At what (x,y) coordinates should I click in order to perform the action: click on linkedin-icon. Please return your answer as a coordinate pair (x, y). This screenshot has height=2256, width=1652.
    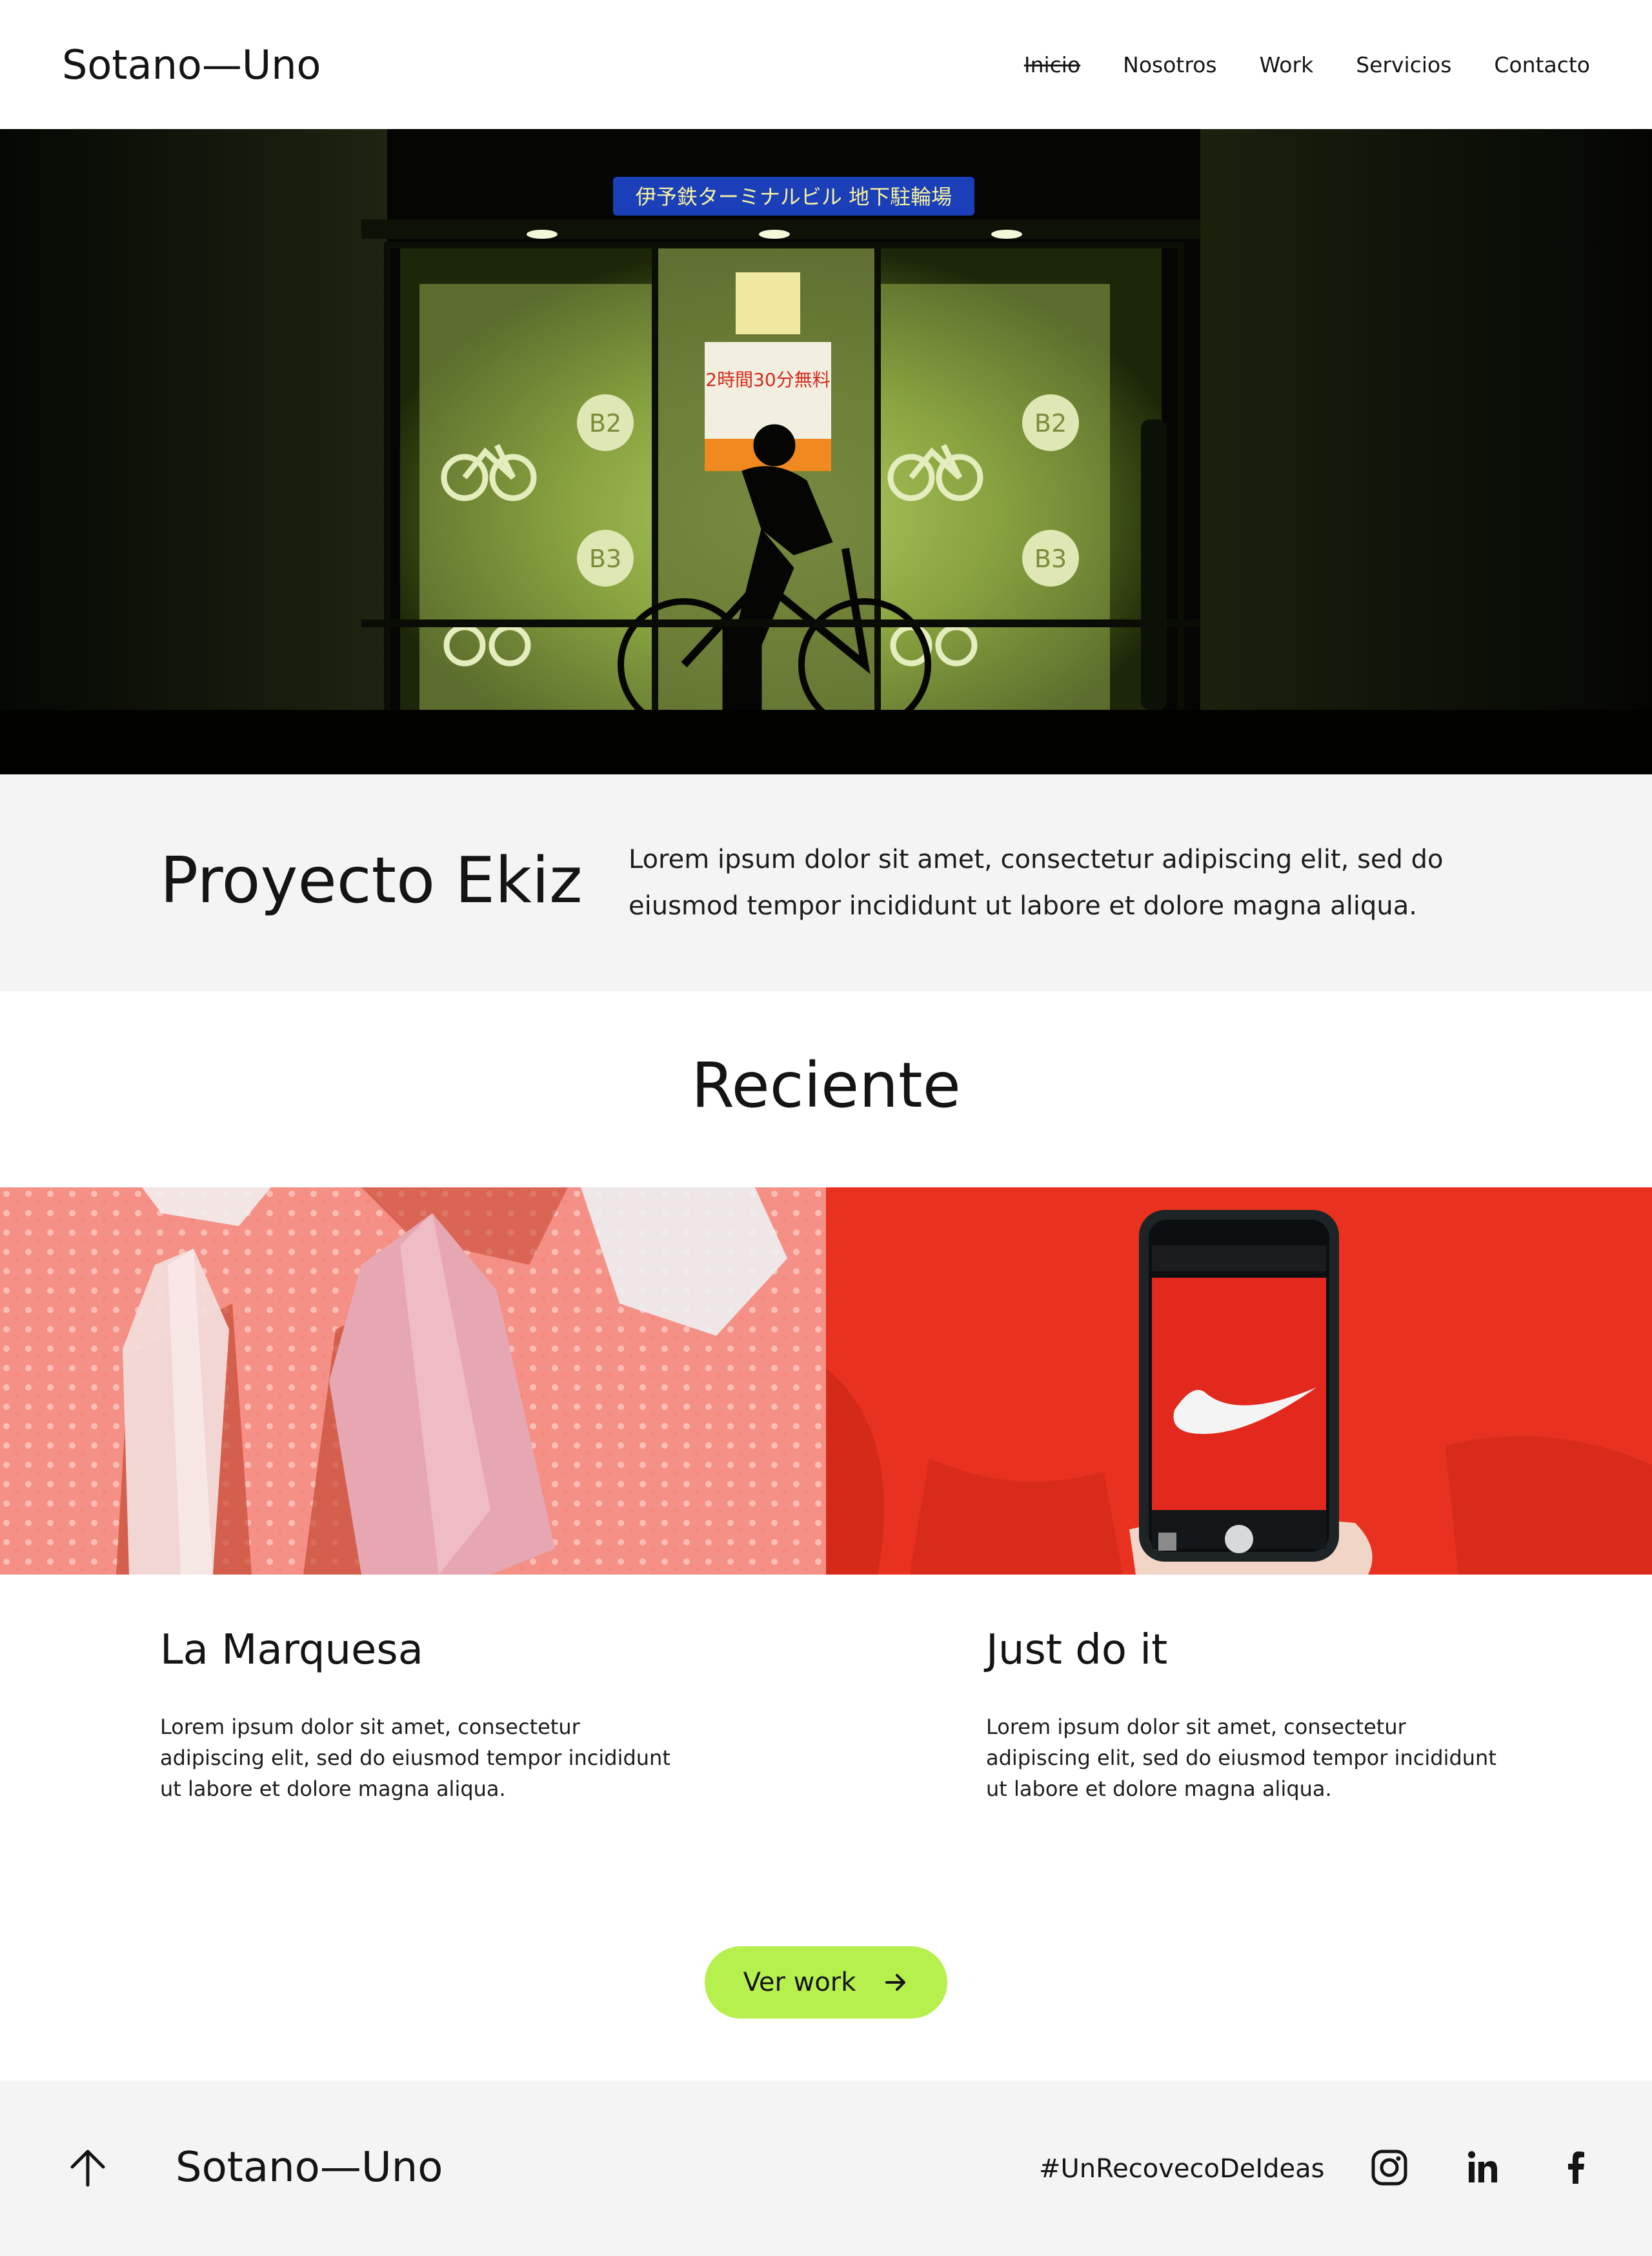
    Looking at the image, I should click on (1482, 2167).